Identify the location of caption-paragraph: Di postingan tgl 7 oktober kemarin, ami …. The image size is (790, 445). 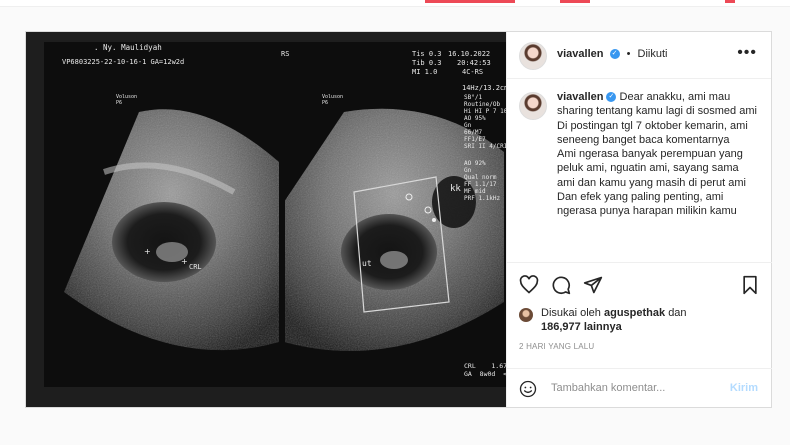
(652, 132).